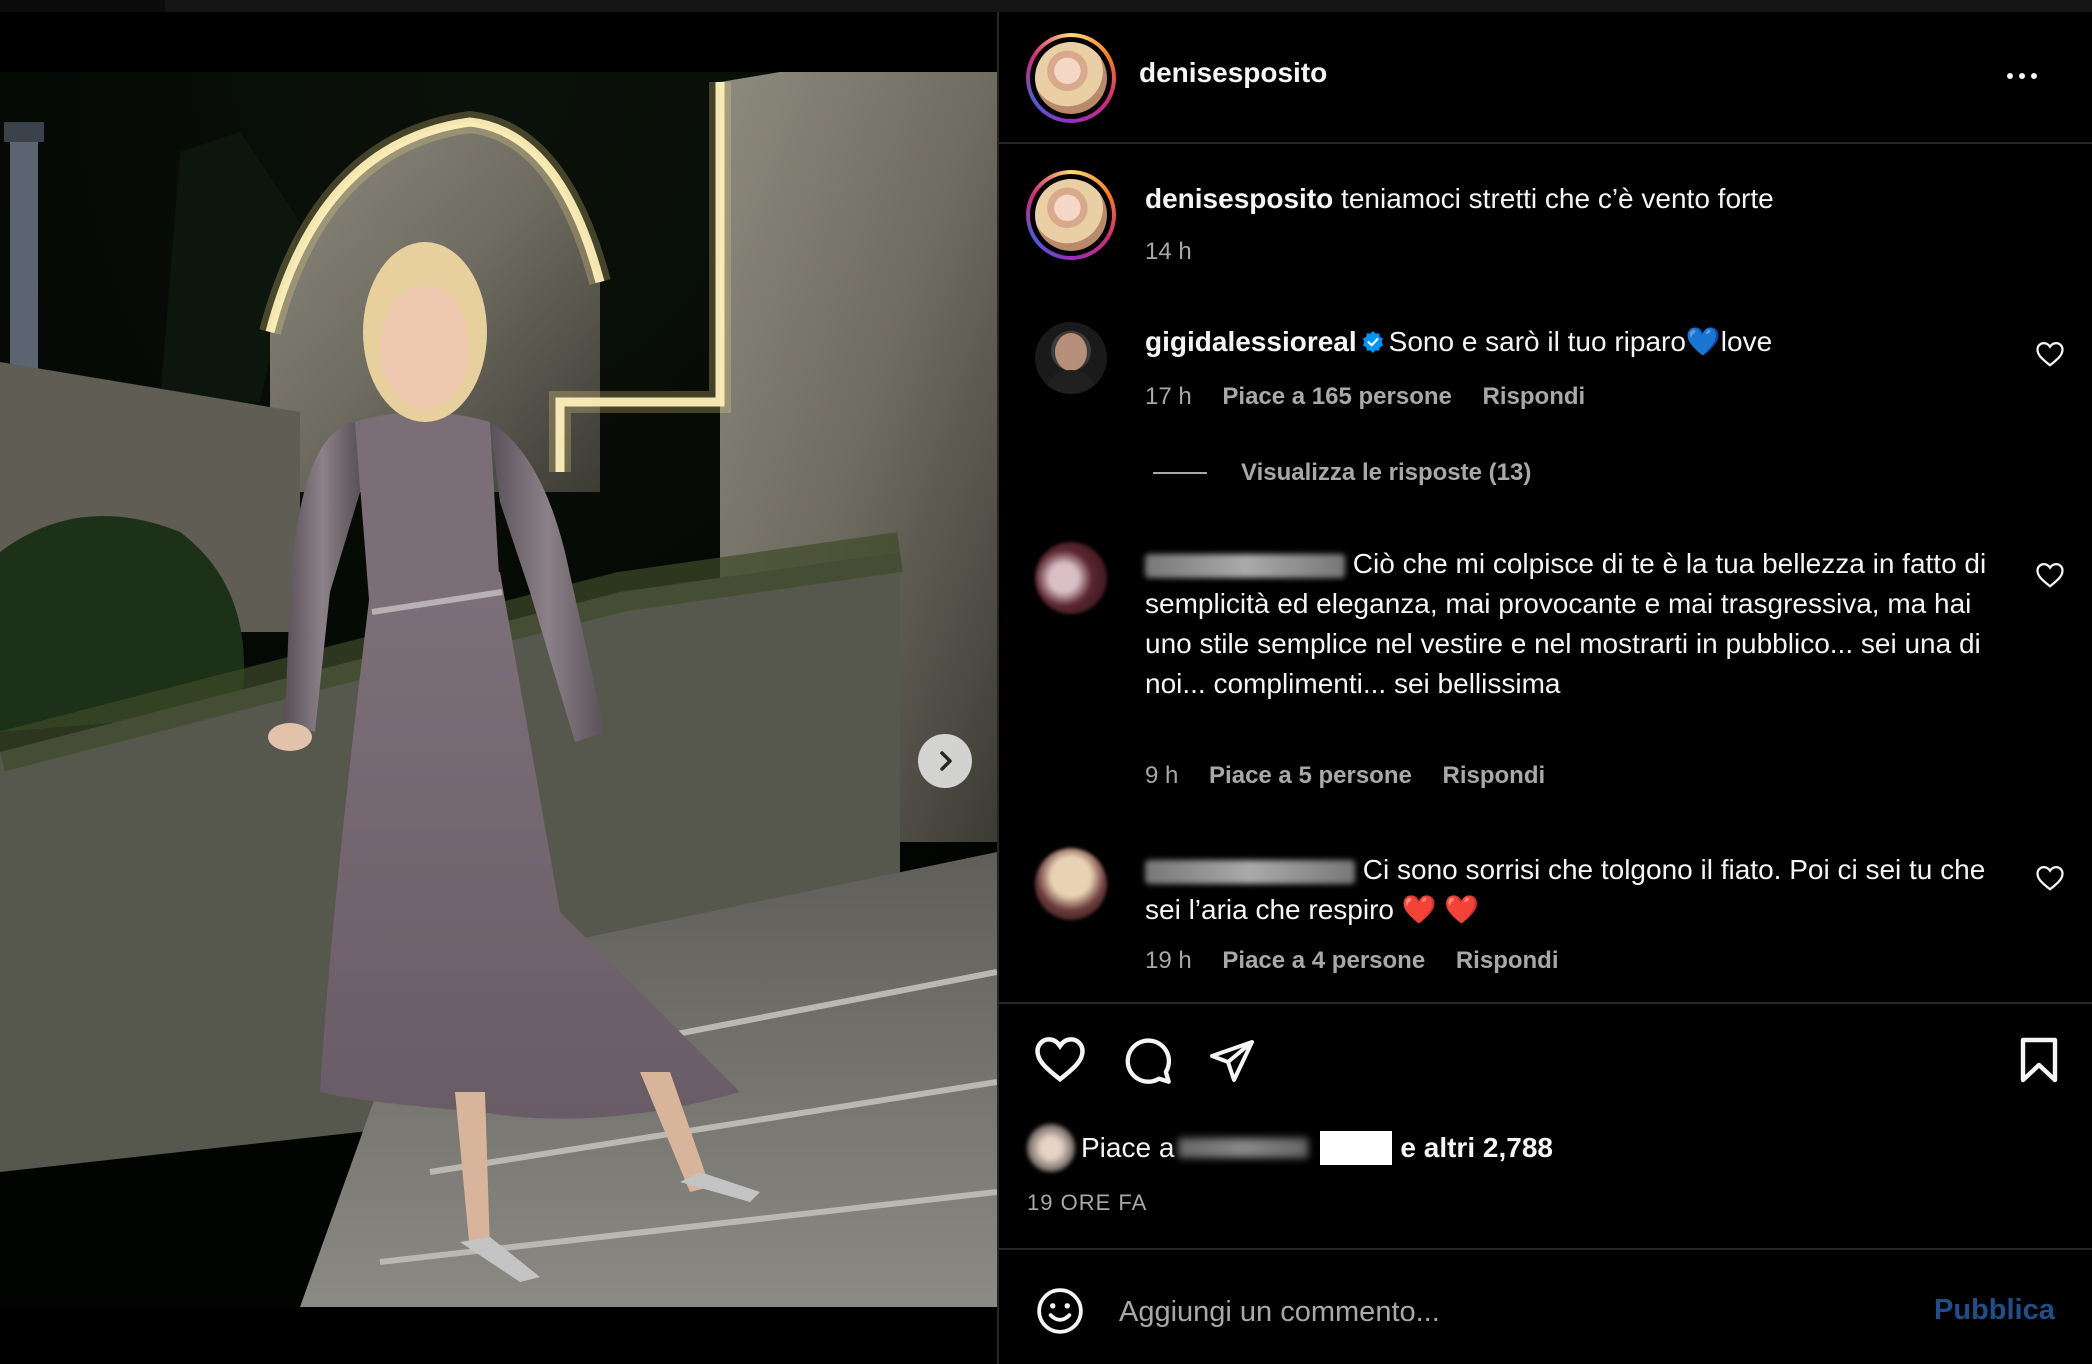 This screenshot has width=2092, height=1364. I want to click on view-replies-button: Visualizza le risposte (13), so click(1342, 473).